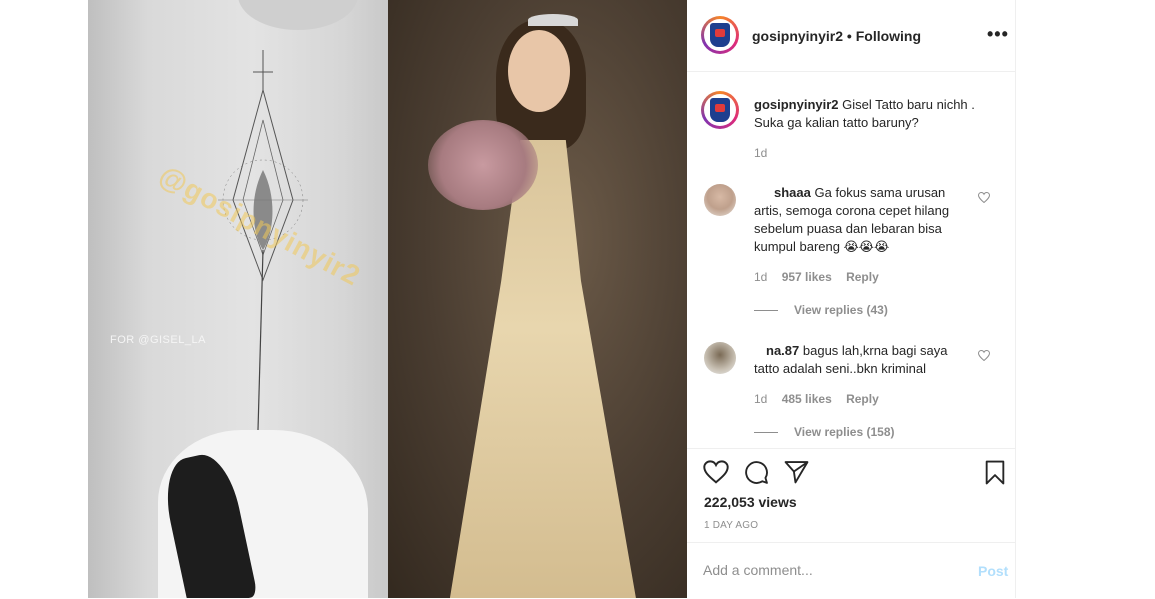 The height and width of the screenshot is (599, 1155). I want to click on caption-avatar, so click(720, 110).